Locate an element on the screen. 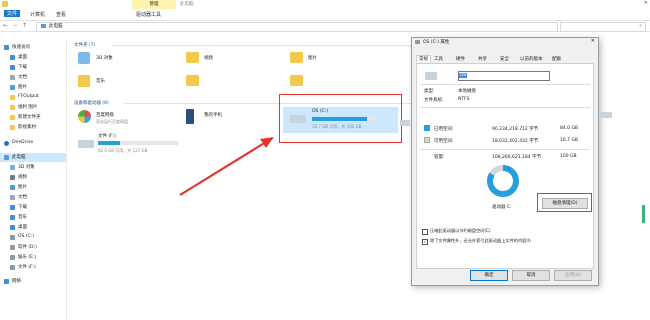 The image size is (650, 320). sidebar-item-desktop-2: 桌面 is located at coordinates (33, 227).